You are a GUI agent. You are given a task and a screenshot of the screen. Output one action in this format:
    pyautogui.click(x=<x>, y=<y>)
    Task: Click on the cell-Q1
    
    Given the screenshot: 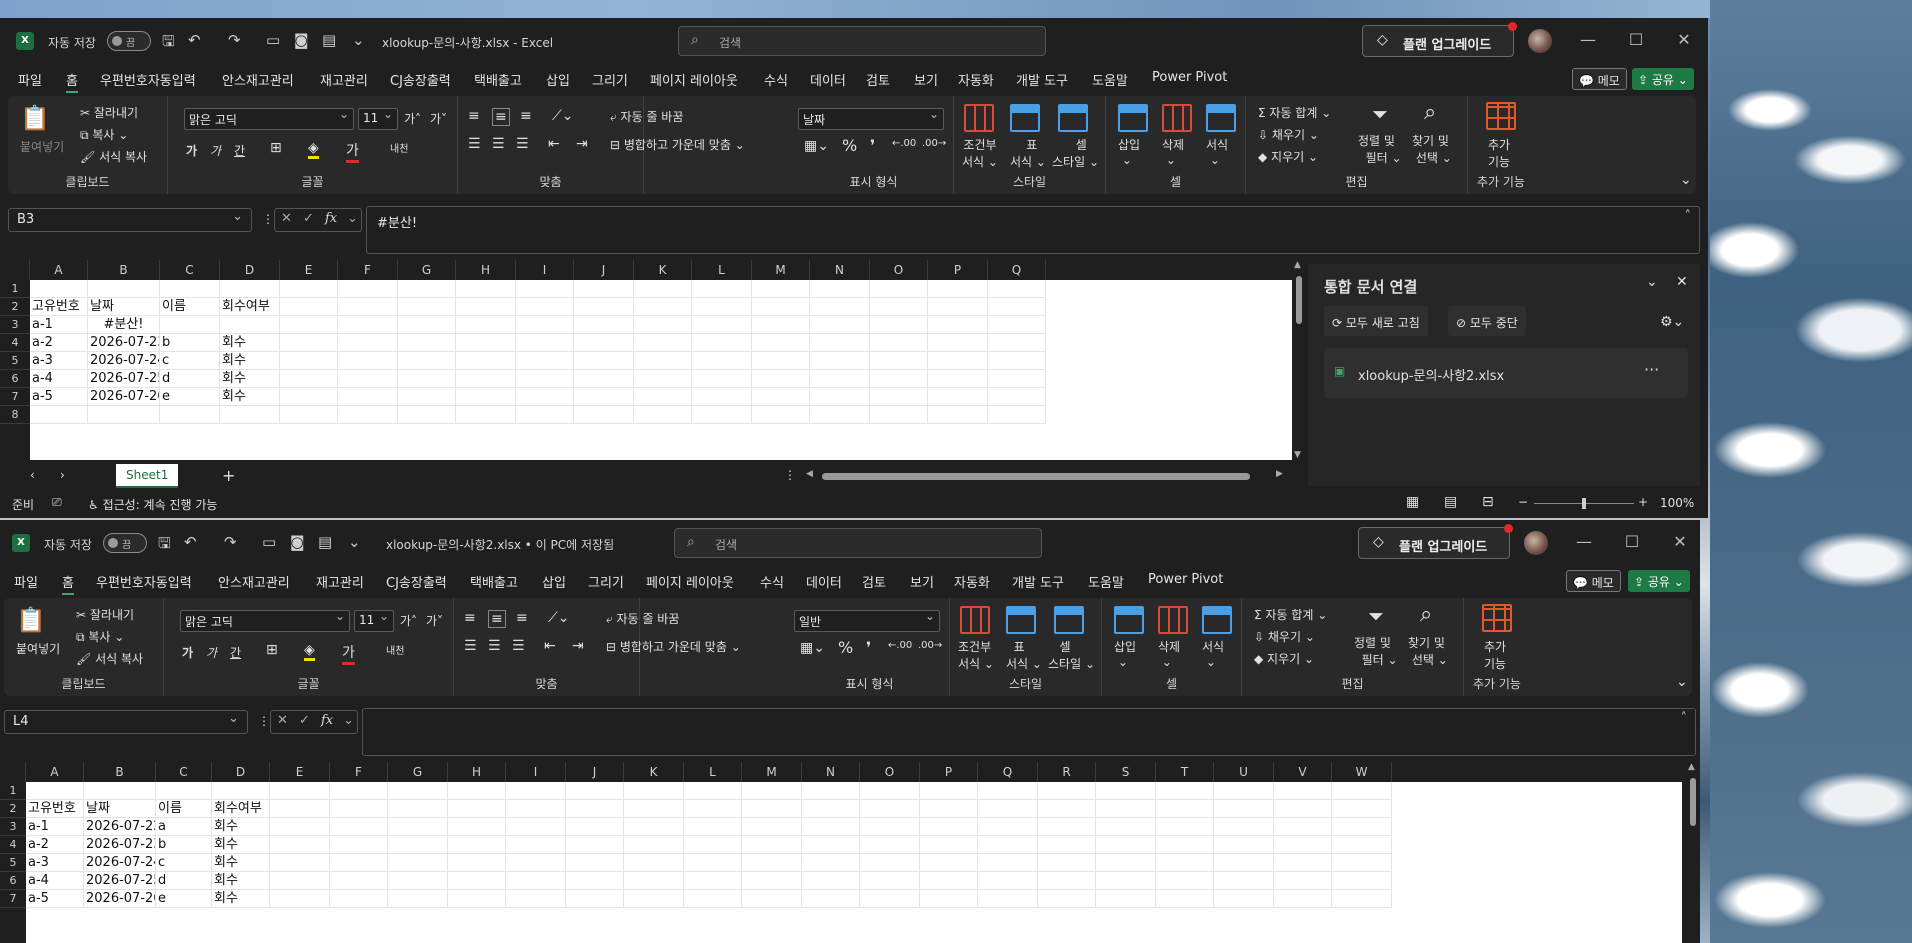 What is the action you would take?
    pyautogui.click(x=1008, y=791)
    